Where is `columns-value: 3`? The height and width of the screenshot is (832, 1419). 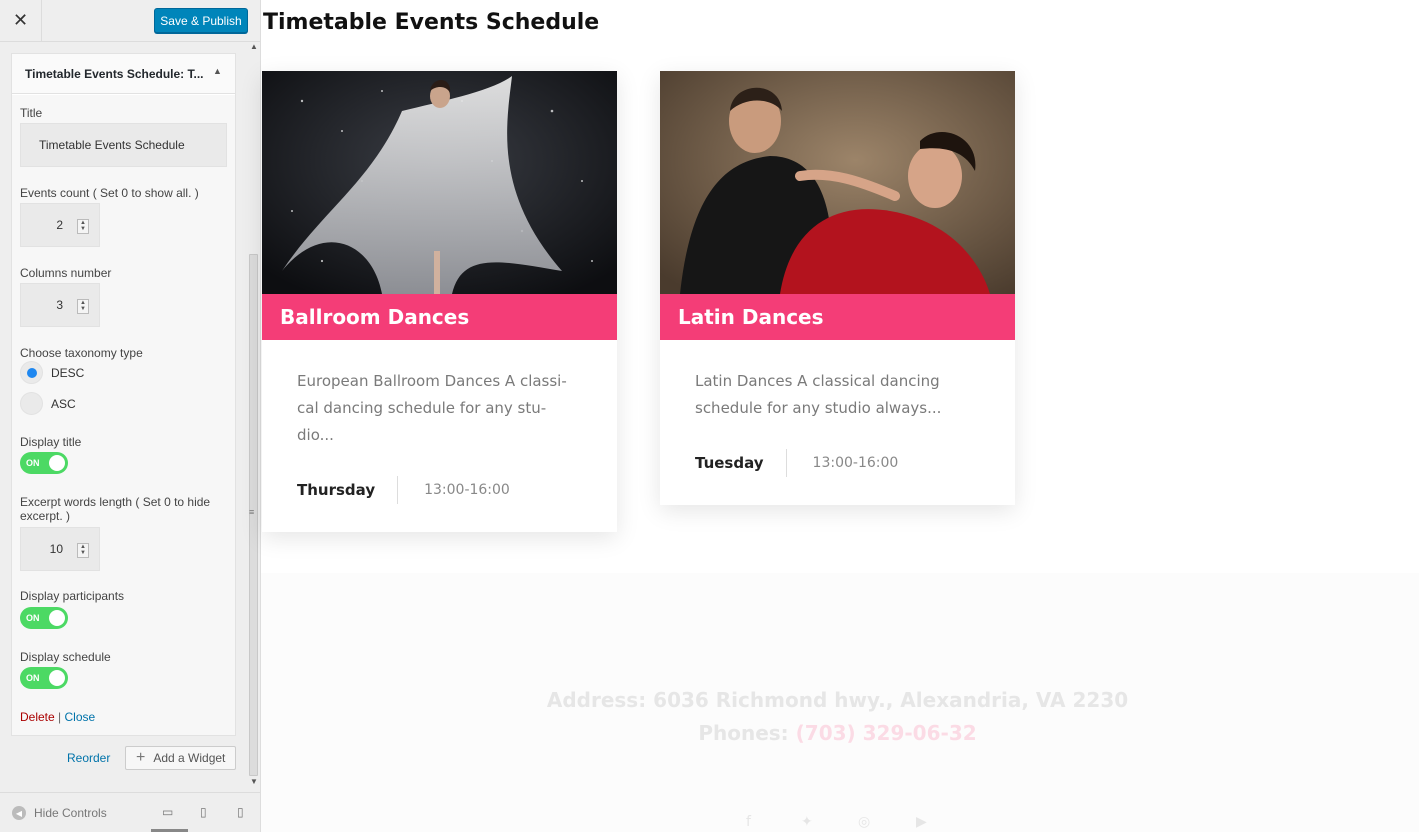
columns-value: 3 is located at coordinates (59, 305).